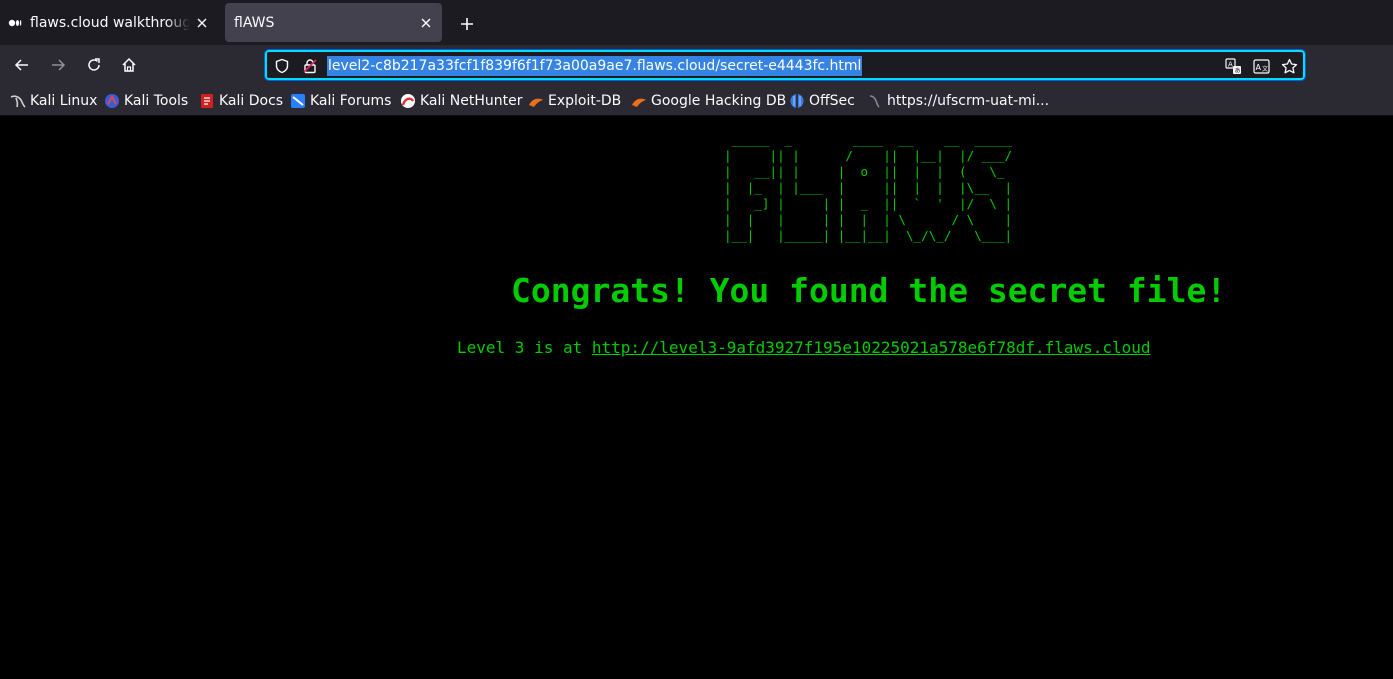  Describe the element at coordinates (408, 101) in the screenshot. I see `kali-nethunter-icon` at that location.